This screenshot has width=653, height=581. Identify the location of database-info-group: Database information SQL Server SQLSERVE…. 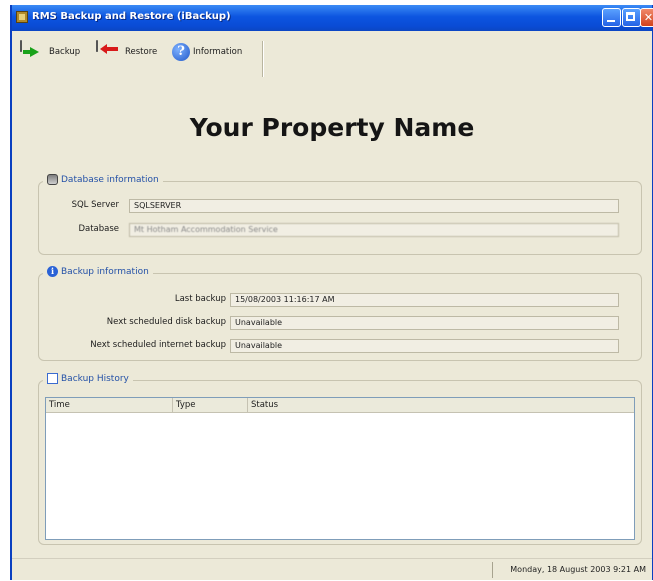
(340, 214).